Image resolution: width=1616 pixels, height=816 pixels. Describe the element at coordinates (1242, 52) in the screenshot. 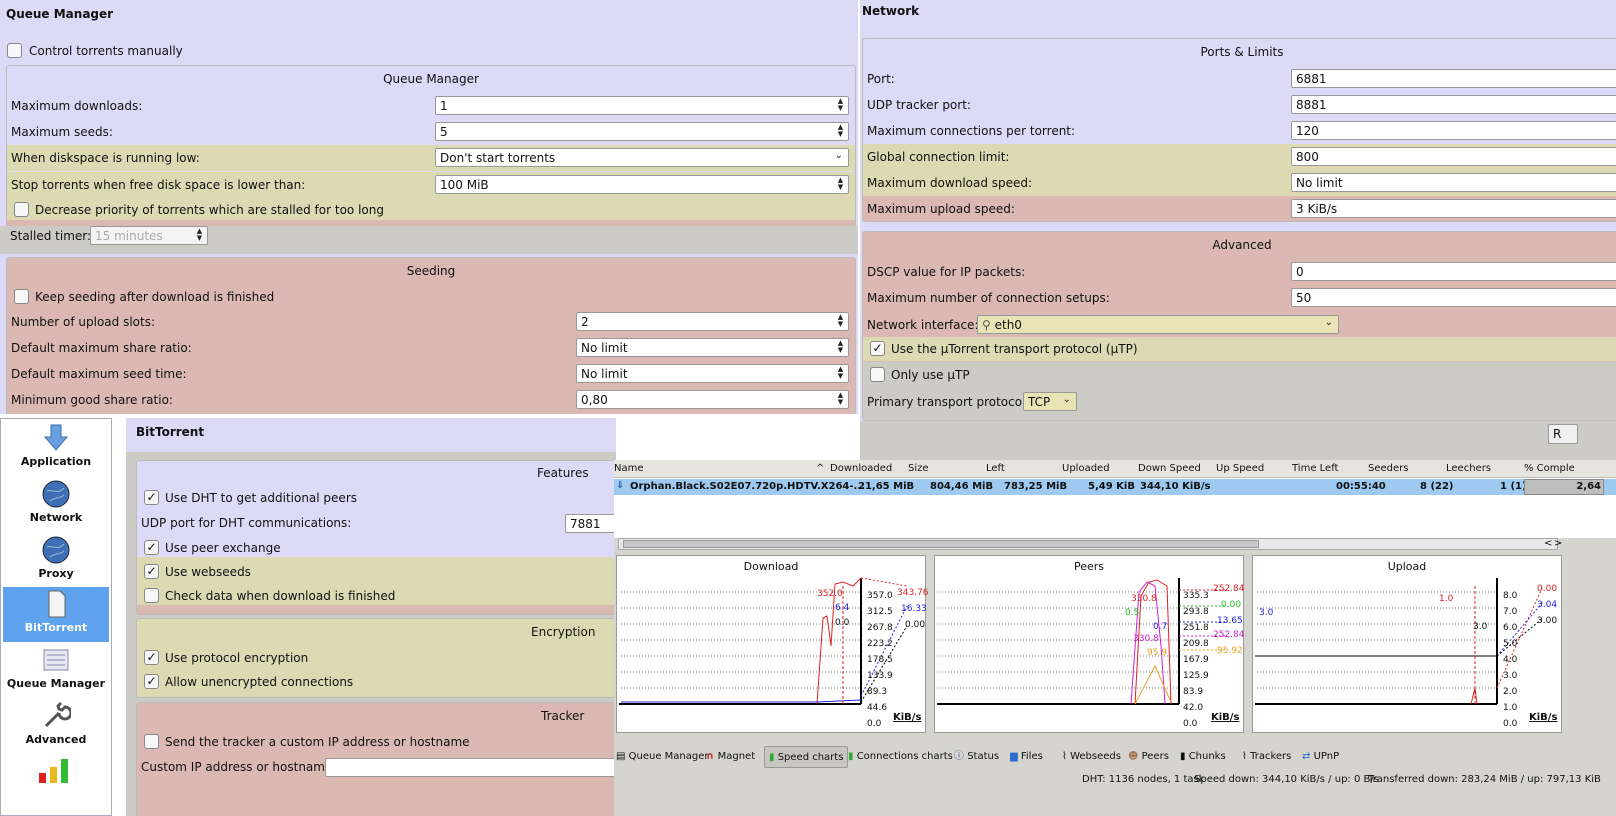

I see `group-title: Ports & Limits` at that location.